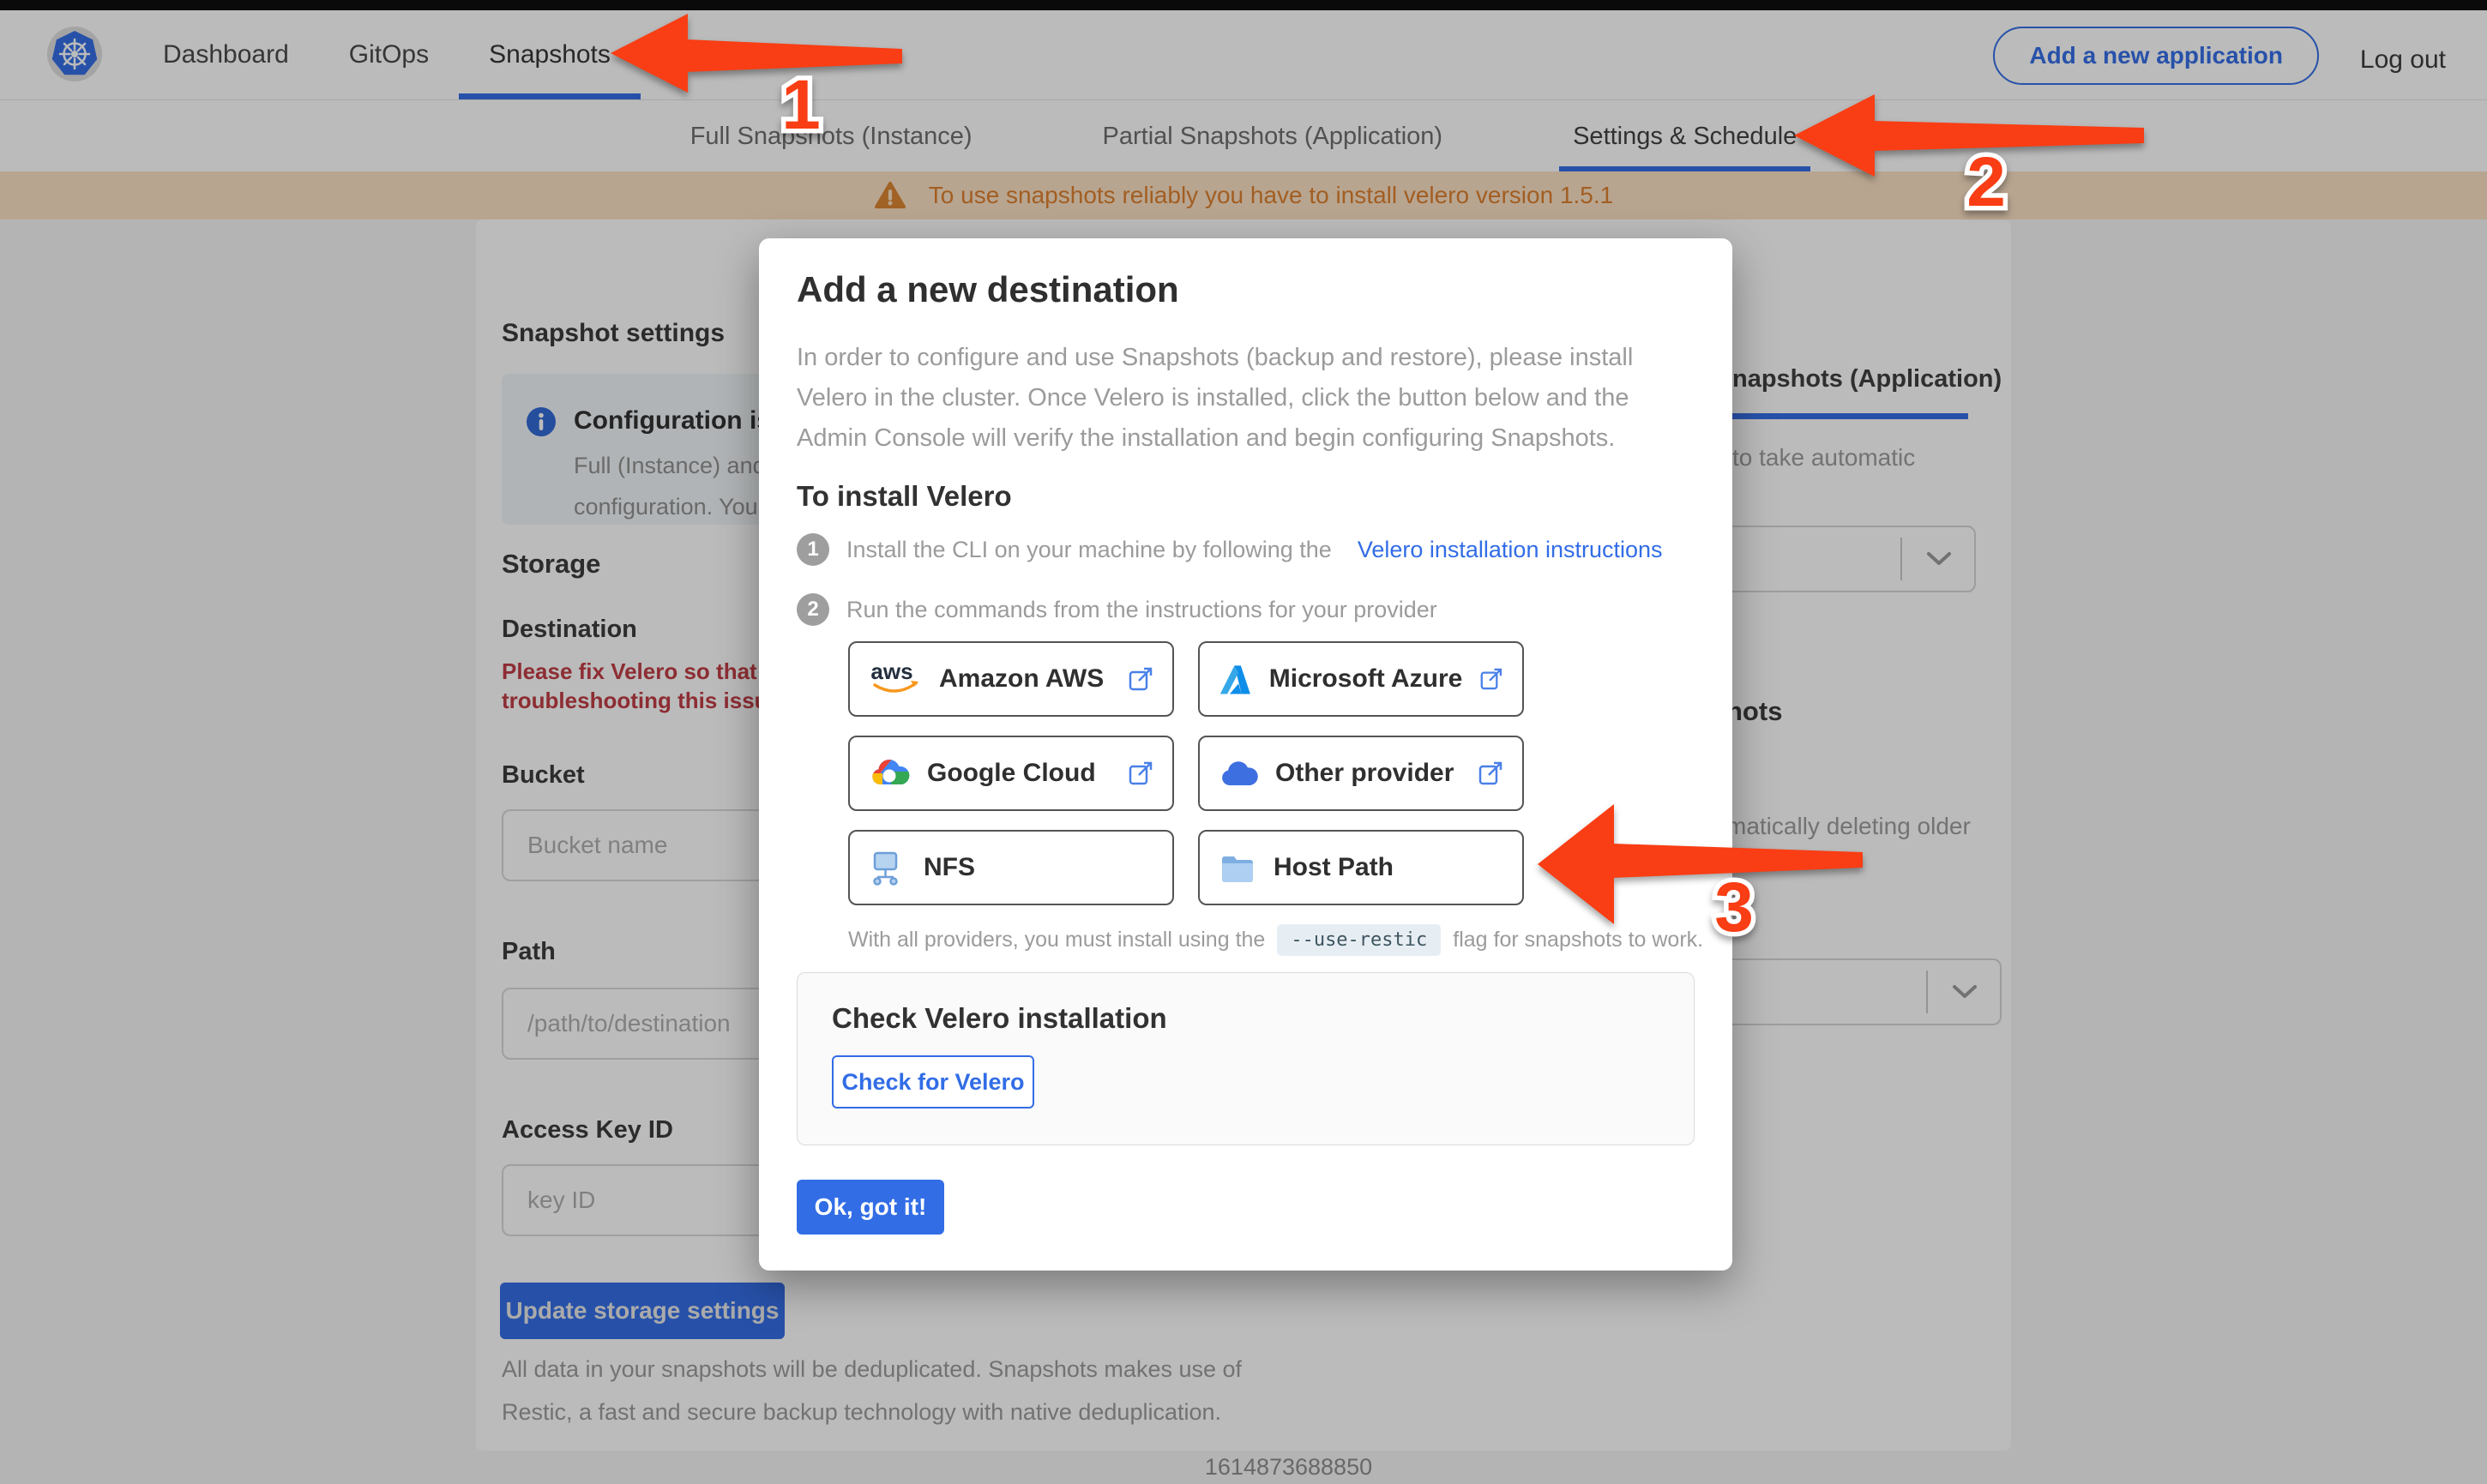 Image resolution: width=2487 pixels, height=1484 pixels. I want to click on velero-instructions-link: Velero installation instructions, so click(1510, 550).